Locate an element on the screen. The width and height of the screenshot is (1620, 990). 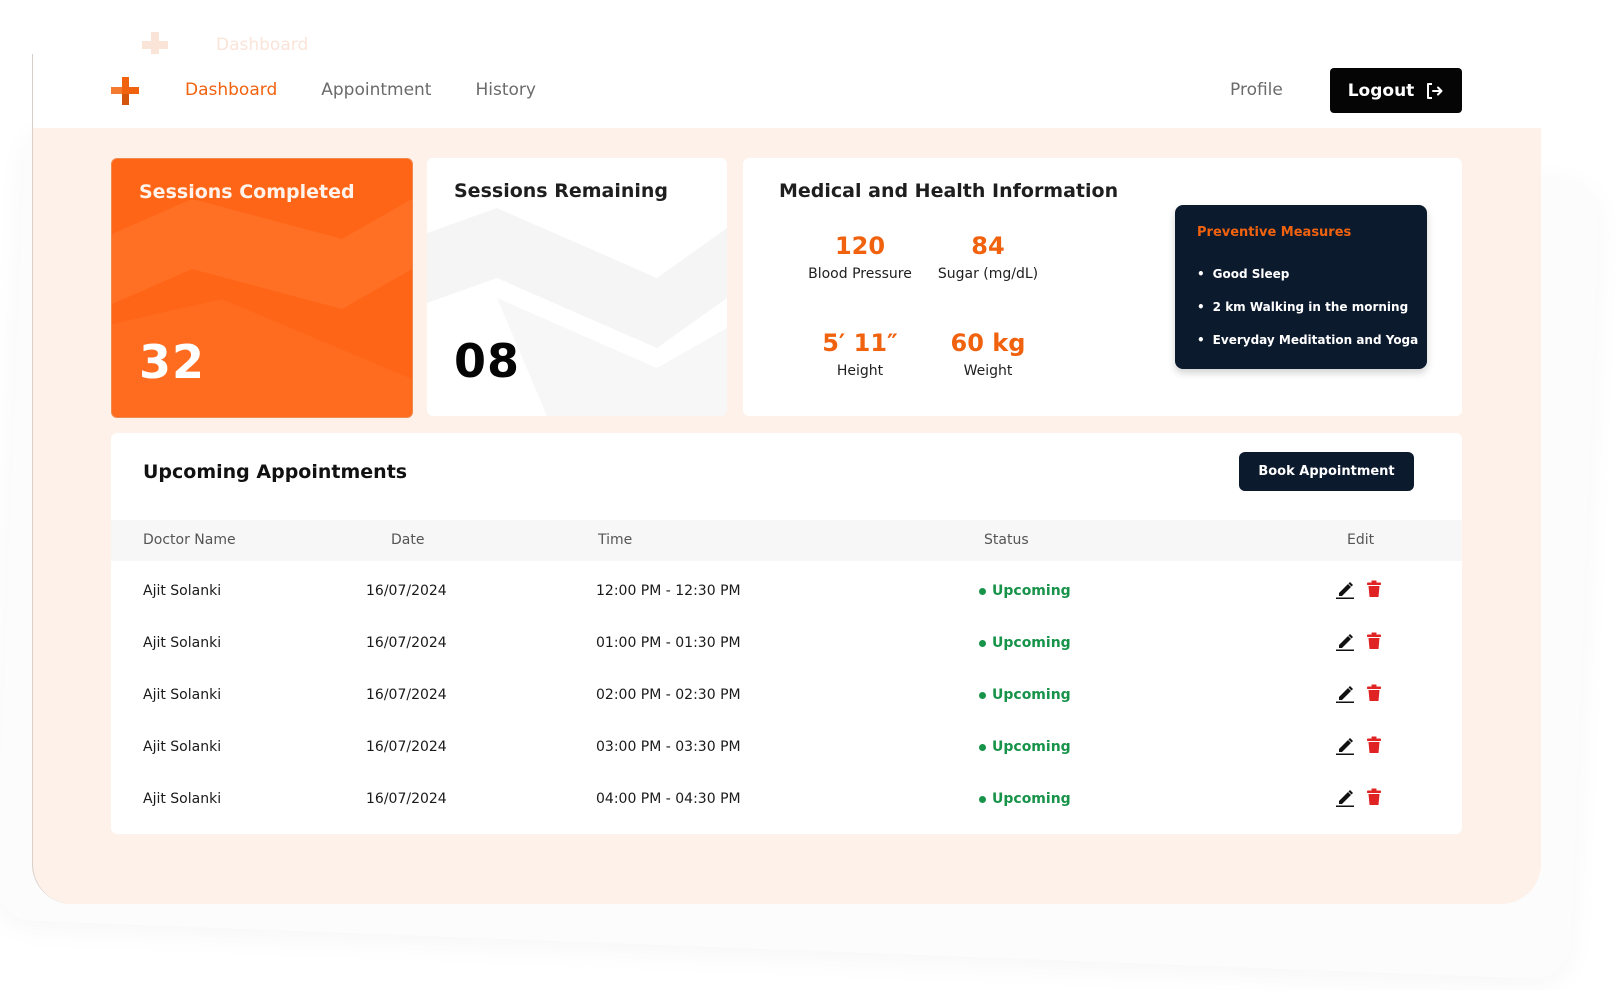
metric-value: 84 is located at coordinates (988, 246).